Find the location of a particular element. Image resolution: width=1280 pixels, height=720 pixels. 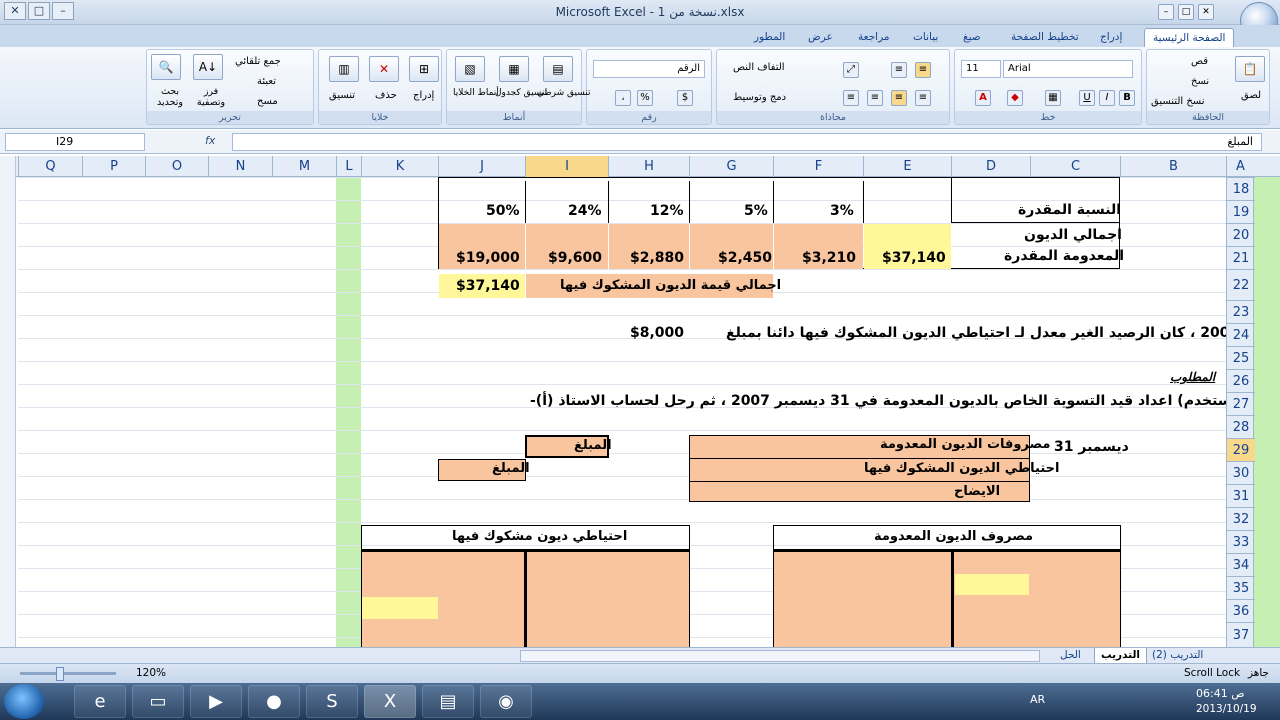

insert-cells-icon: ⊞ is located at coordinates (424, 69).